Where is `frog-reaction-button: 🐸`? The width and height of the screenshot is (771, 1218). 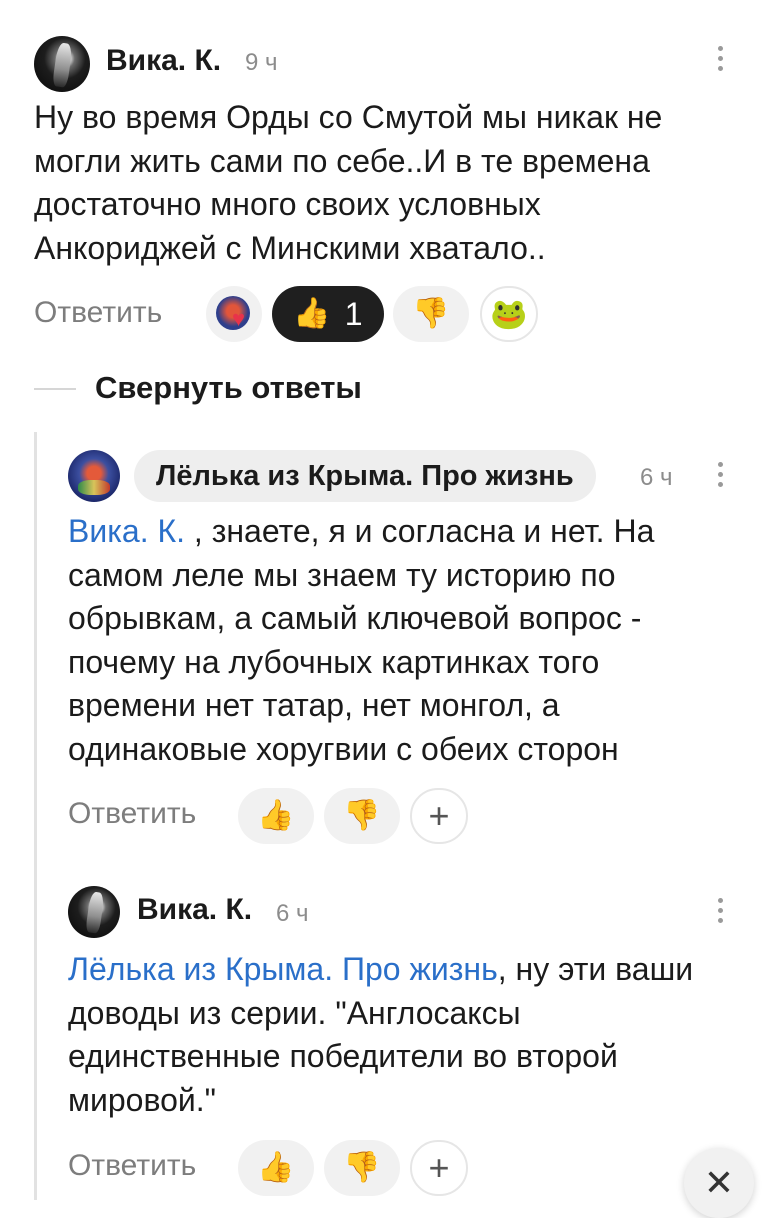
frog-reaction-button: 🐸 is located at coordinates (509, 314).